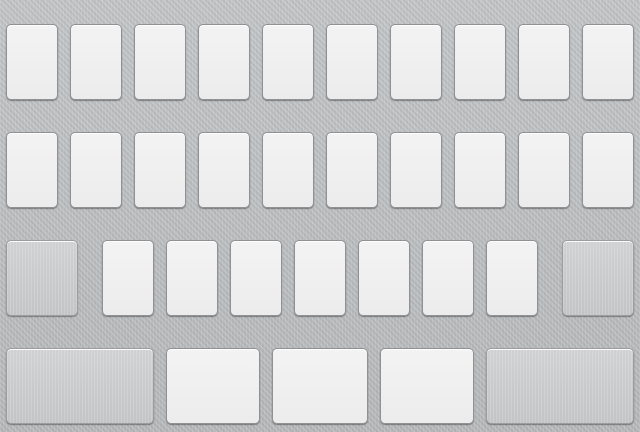 The image size is (640, 432). Describe the element at coordinates (320, 386) in the screenshot. I see `space-key` at that location.